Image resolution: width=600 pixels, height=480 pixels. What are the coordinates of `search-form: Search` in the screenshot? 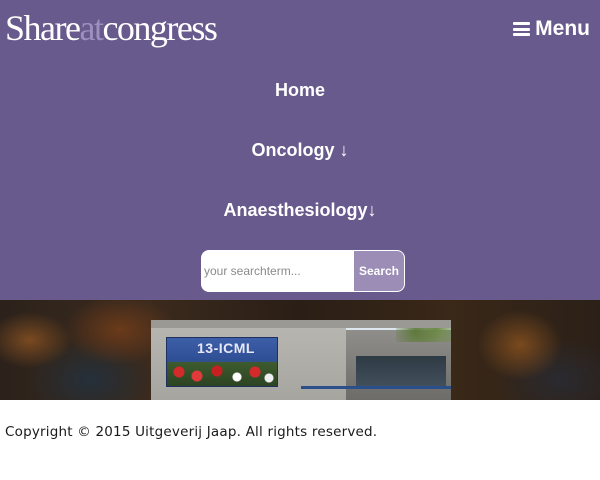 It's located at (303, 271).